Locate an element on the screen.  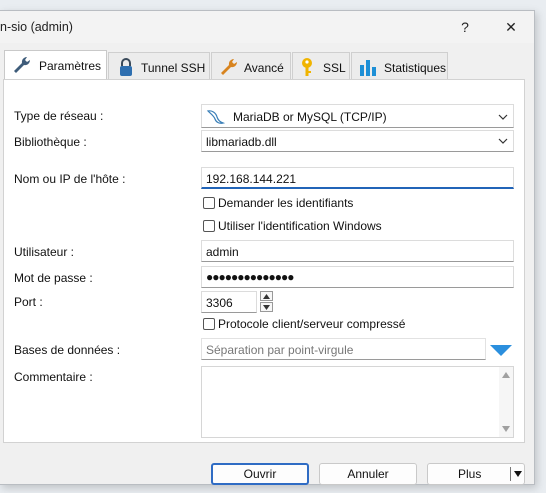
library-value: libmariadb.dll is located at coordinates (241, 142).